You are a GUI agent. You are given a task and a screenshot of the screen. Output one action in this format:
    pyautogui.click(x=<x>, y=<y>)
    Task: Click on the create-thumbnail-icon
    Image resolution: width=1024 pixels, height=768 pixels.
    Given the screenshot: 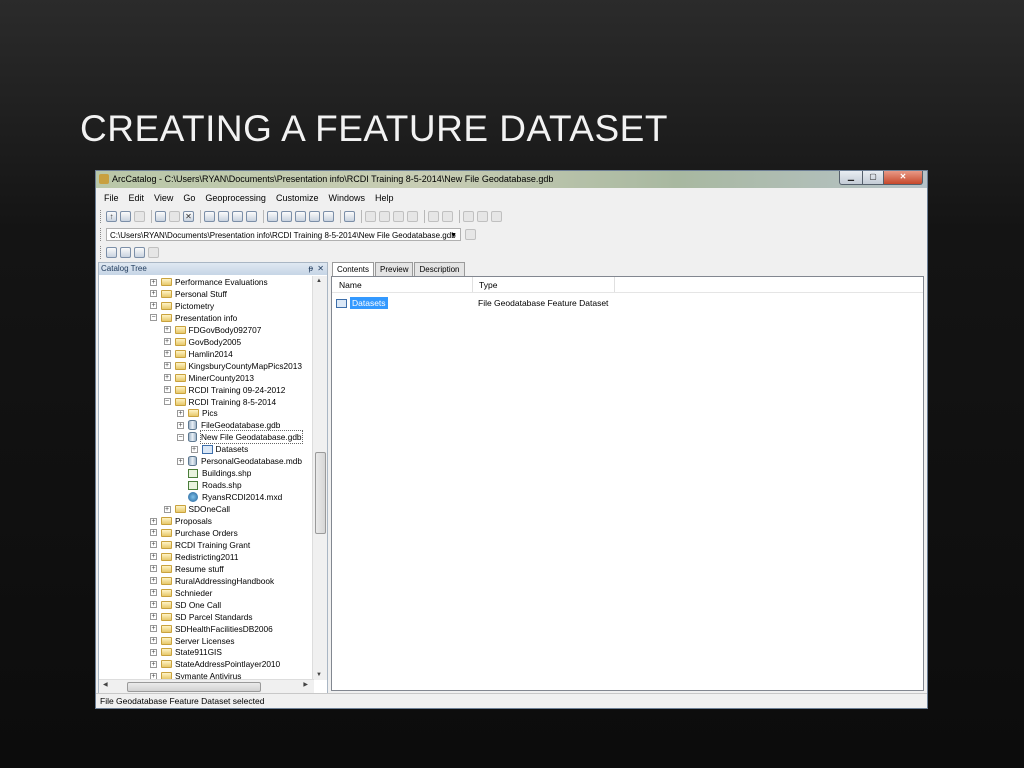 What is the action you would take?
    pyautogui.click(x=482, y=216)
    